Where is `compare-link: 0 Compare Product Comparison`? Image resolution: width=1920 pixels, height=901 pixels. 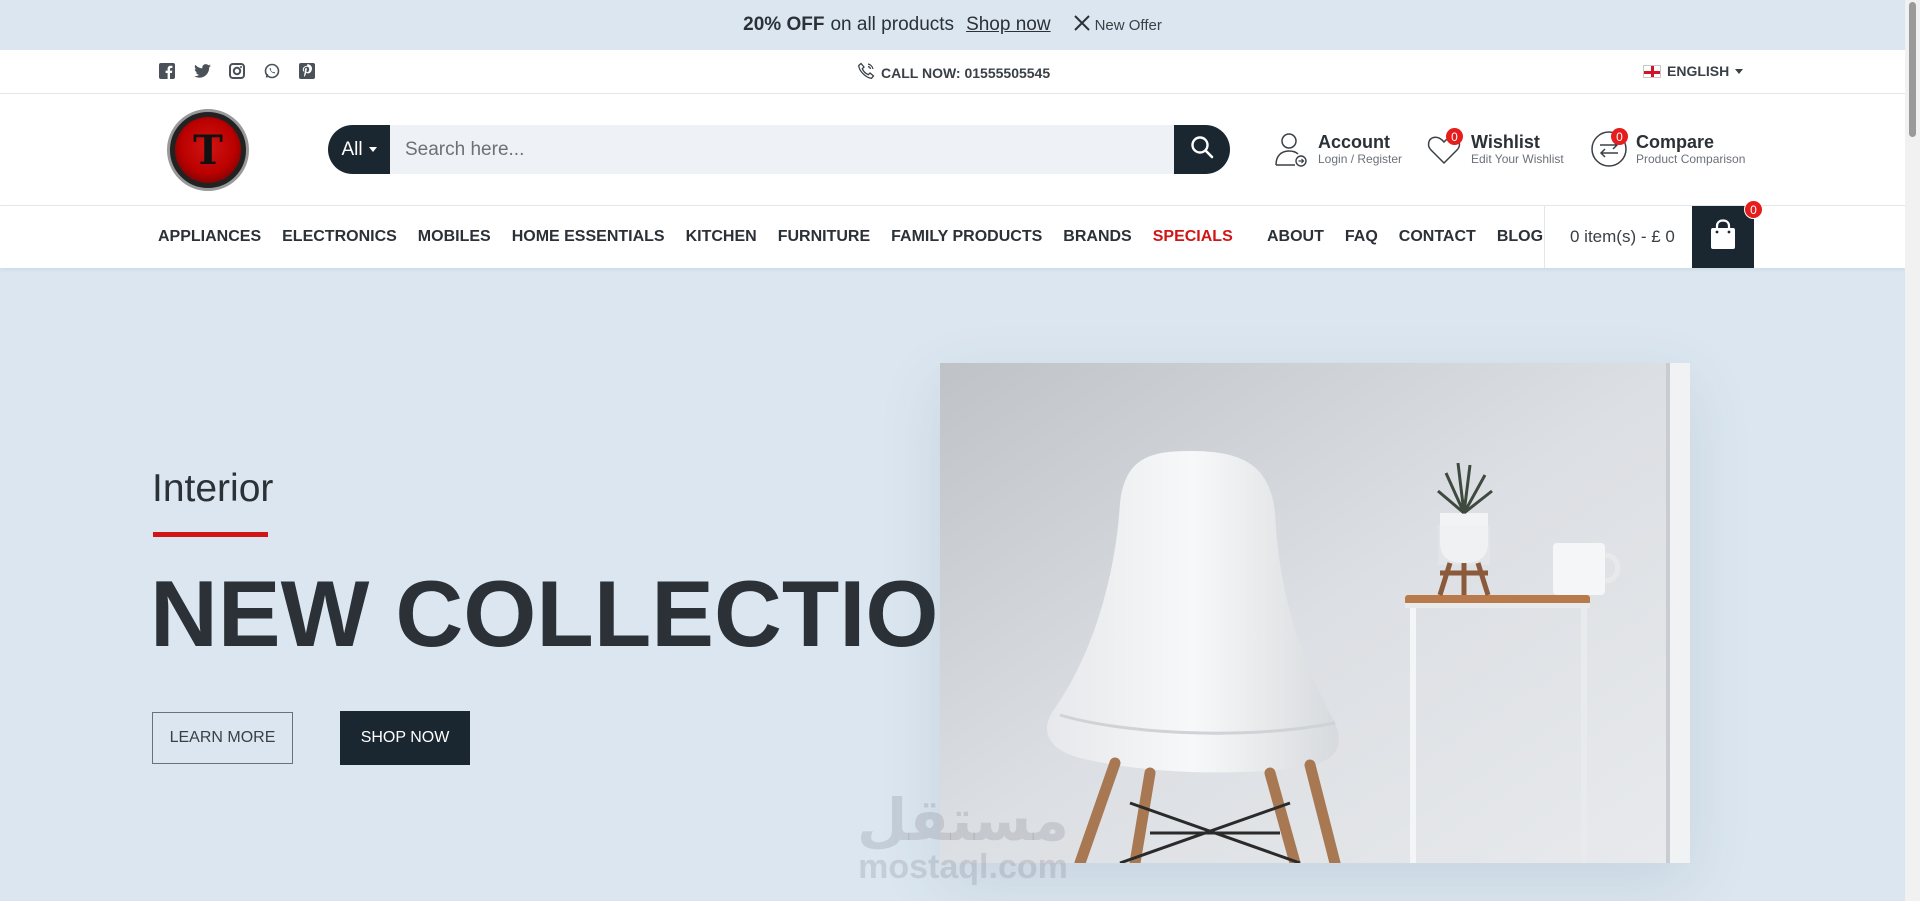 compare-link: 0 Compare Product Comparison is located at coordinates (1668, 148).